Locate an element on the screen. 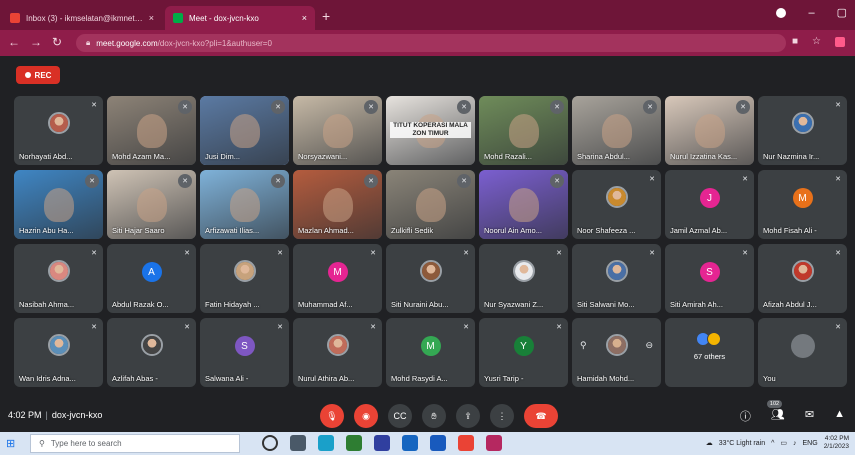 This screenshot has width=855, height=455. people-button: 102 👥︎ is located at coordinates (775, 412).